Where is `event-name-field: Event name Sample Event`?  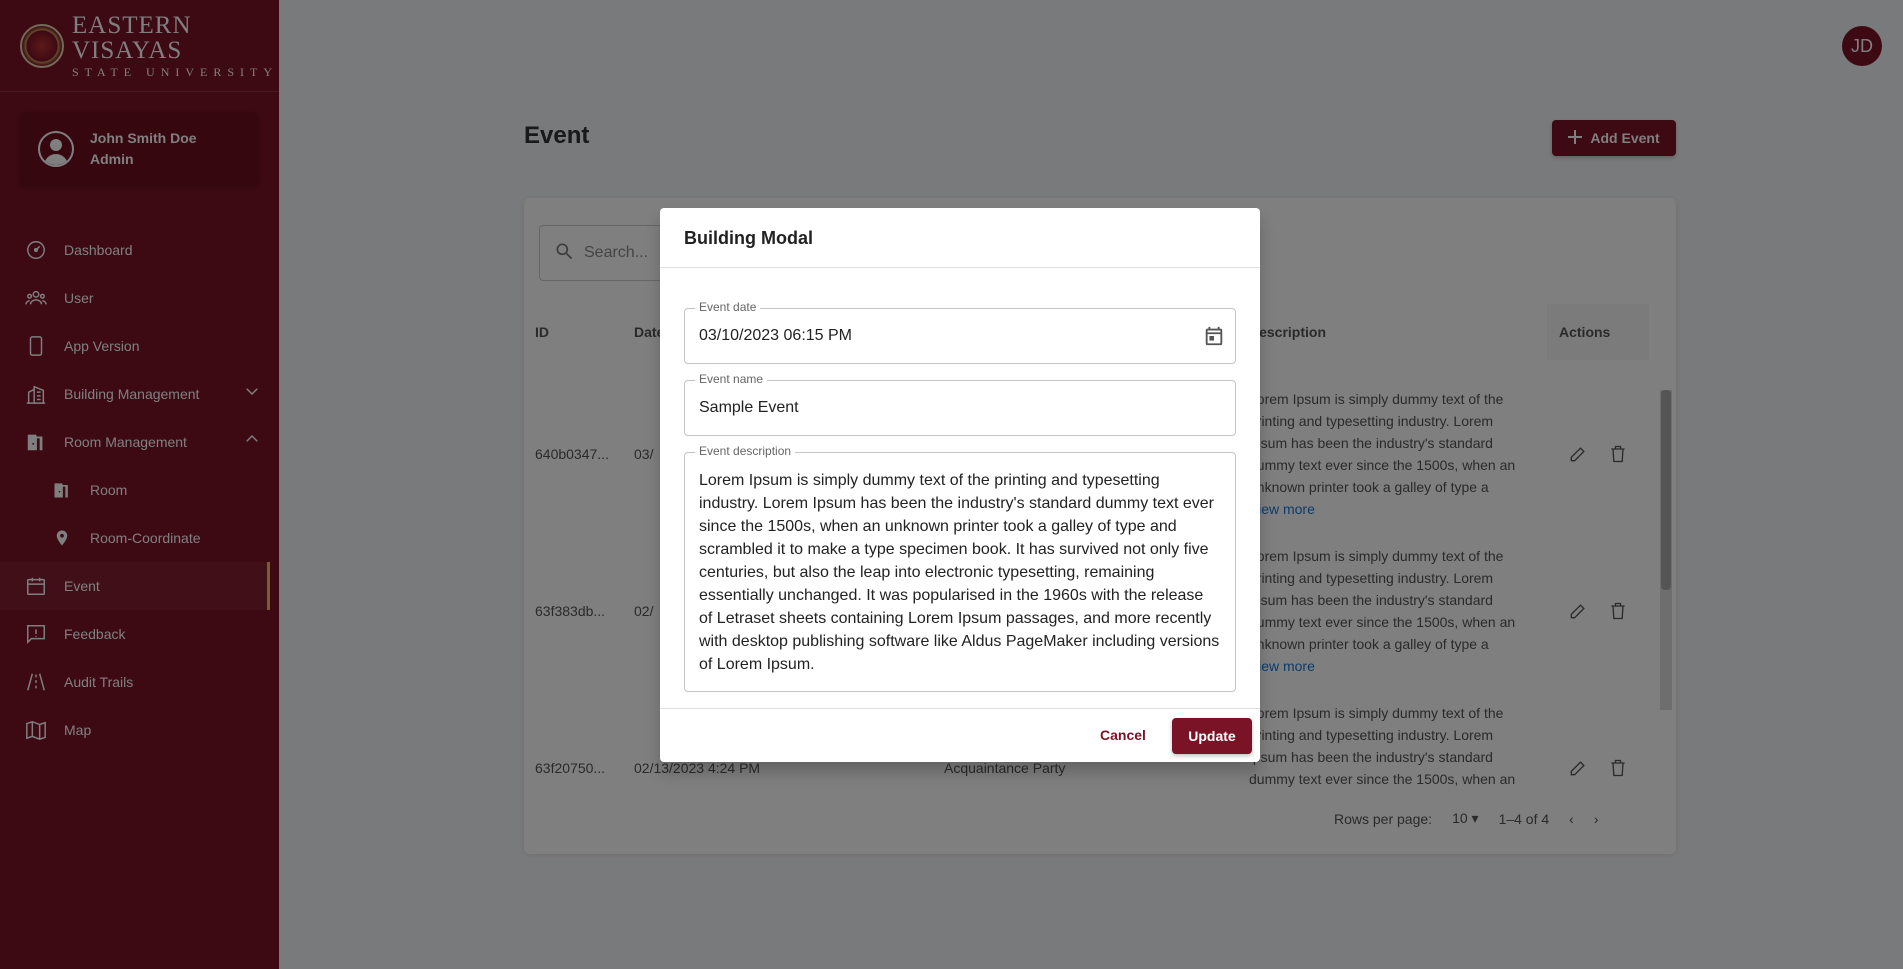
event-name-field: Event name Sample Event is located at coordinates (960, 404).